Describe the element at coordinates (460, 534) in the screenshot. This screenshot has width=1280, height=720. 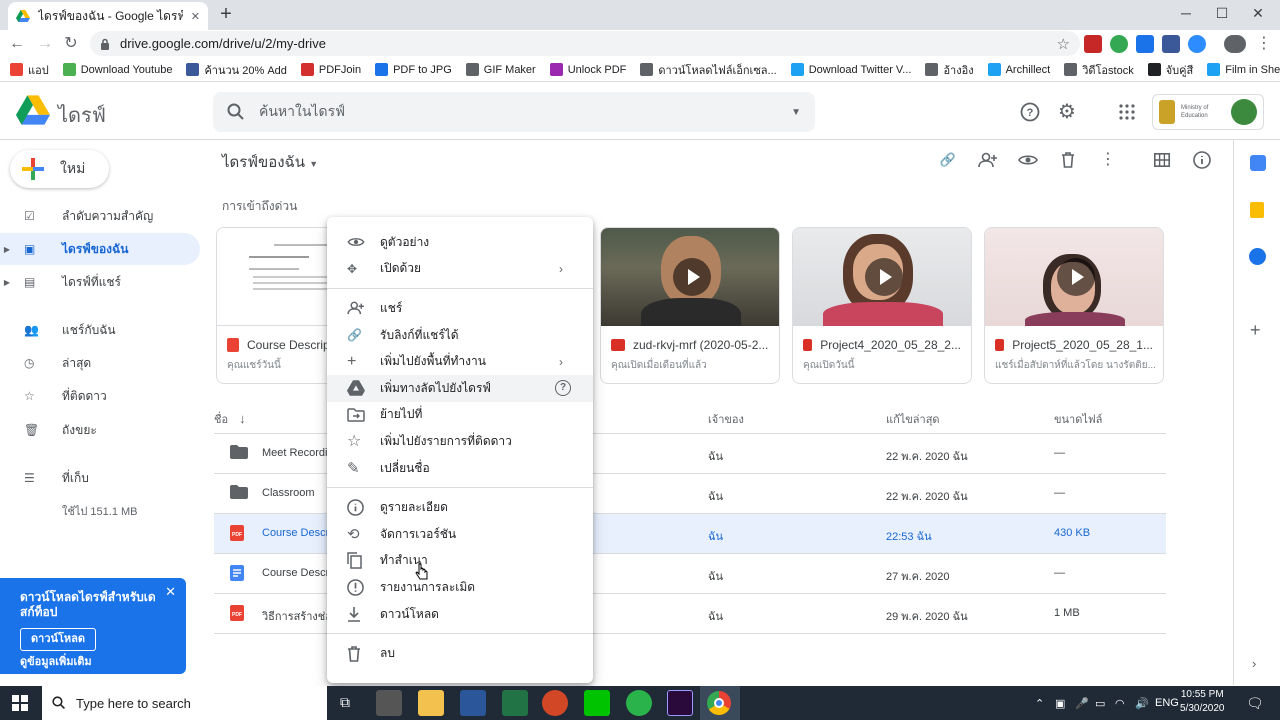
I see `menu-item-manage-versions: ⟲ จัดการเวอร์ชัน` at that location.